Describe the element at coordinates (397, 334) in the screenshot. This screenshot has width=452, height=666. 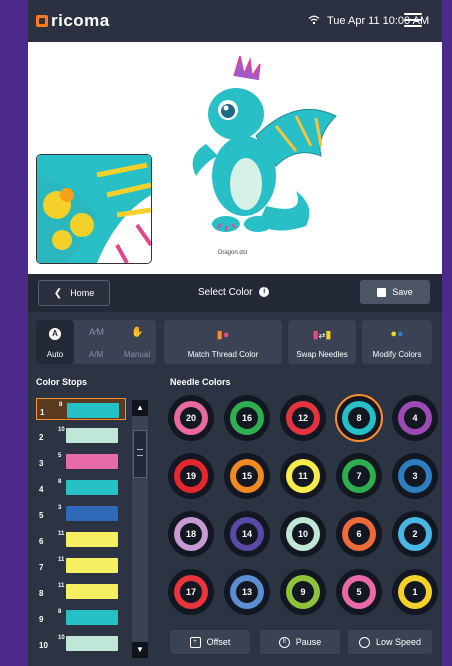
I see `color-drops-icon: ●●` at that location.